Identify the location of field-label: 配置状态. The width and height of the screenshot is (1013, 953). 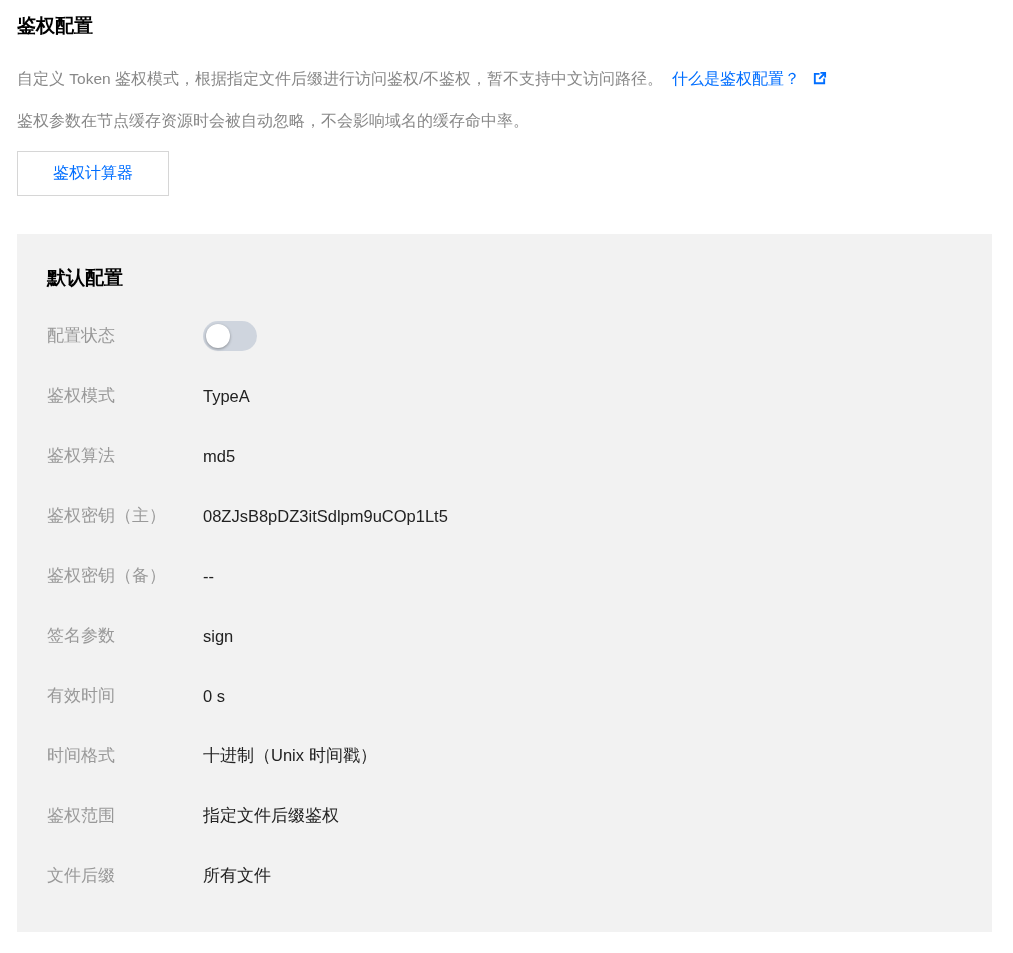
(81, 335).